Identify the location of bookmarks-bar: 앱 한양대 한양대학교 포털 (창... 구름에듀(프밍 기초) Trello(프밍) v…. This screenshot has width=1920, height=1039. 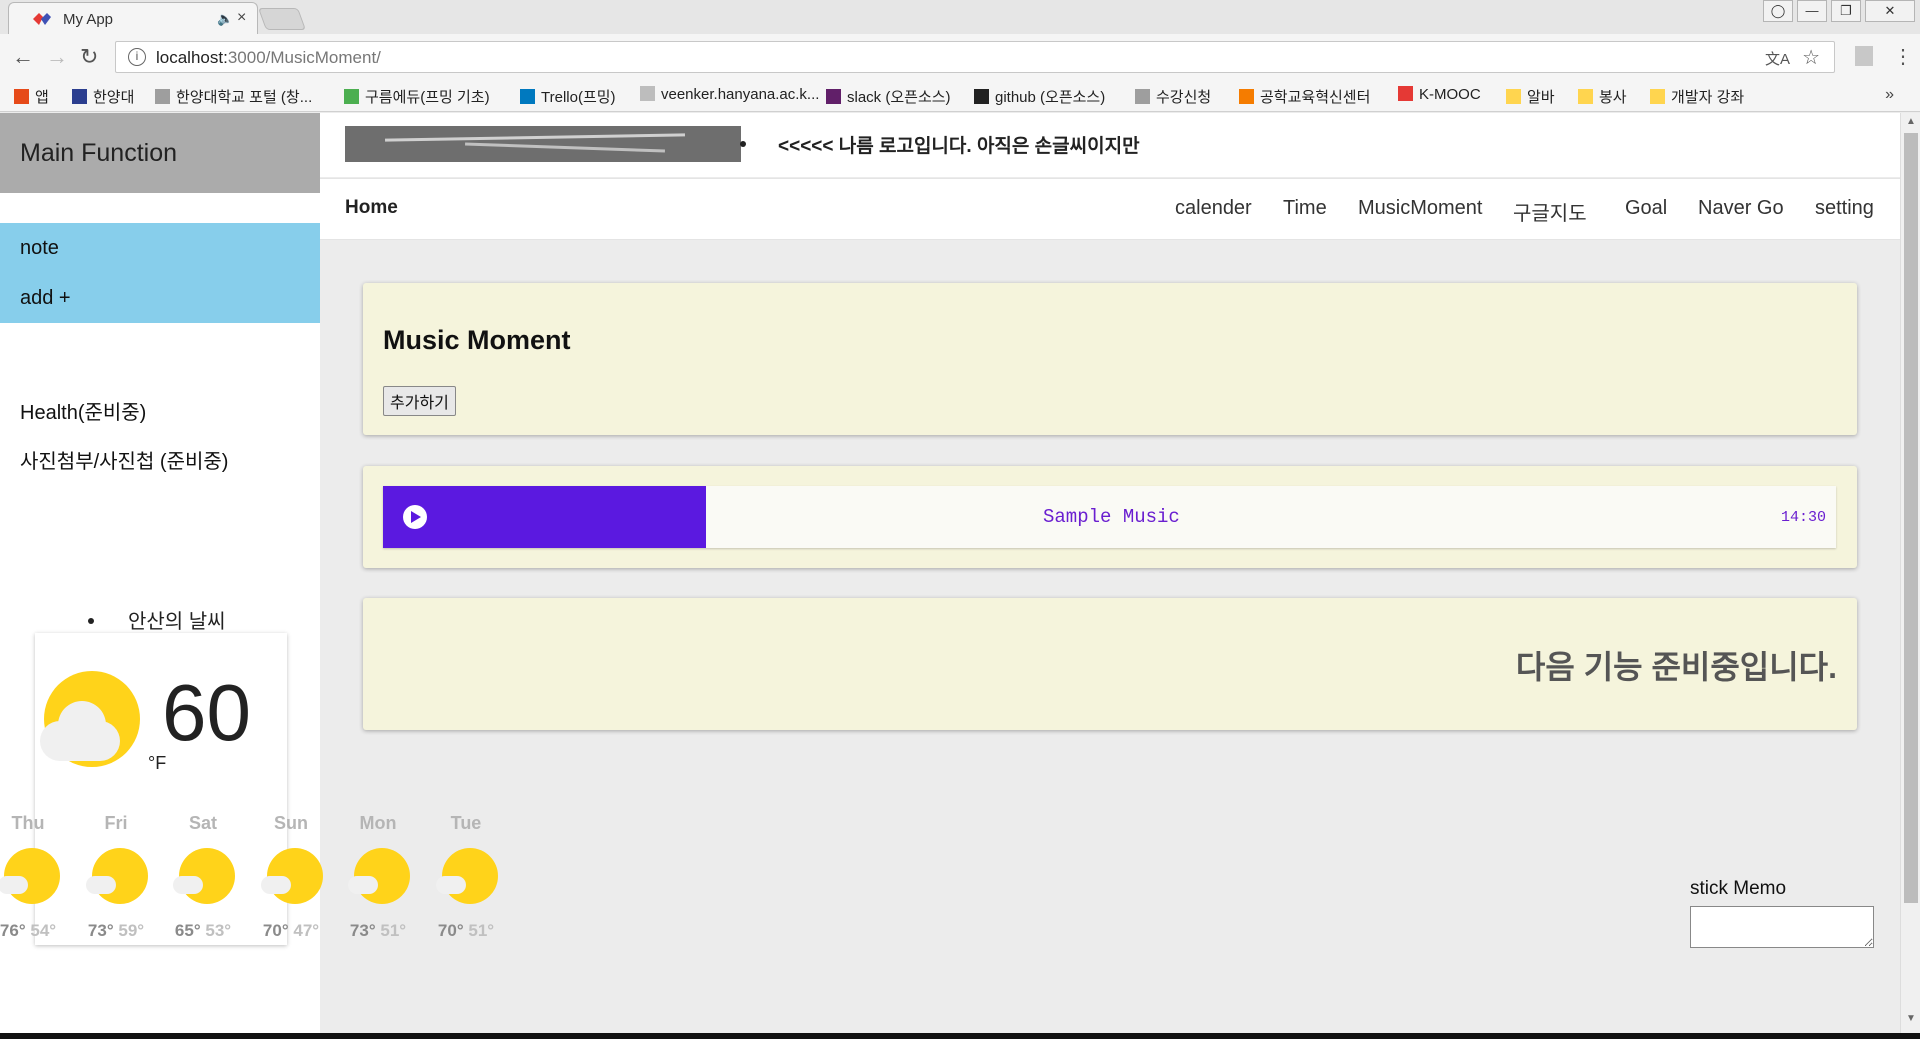
(960, 96).